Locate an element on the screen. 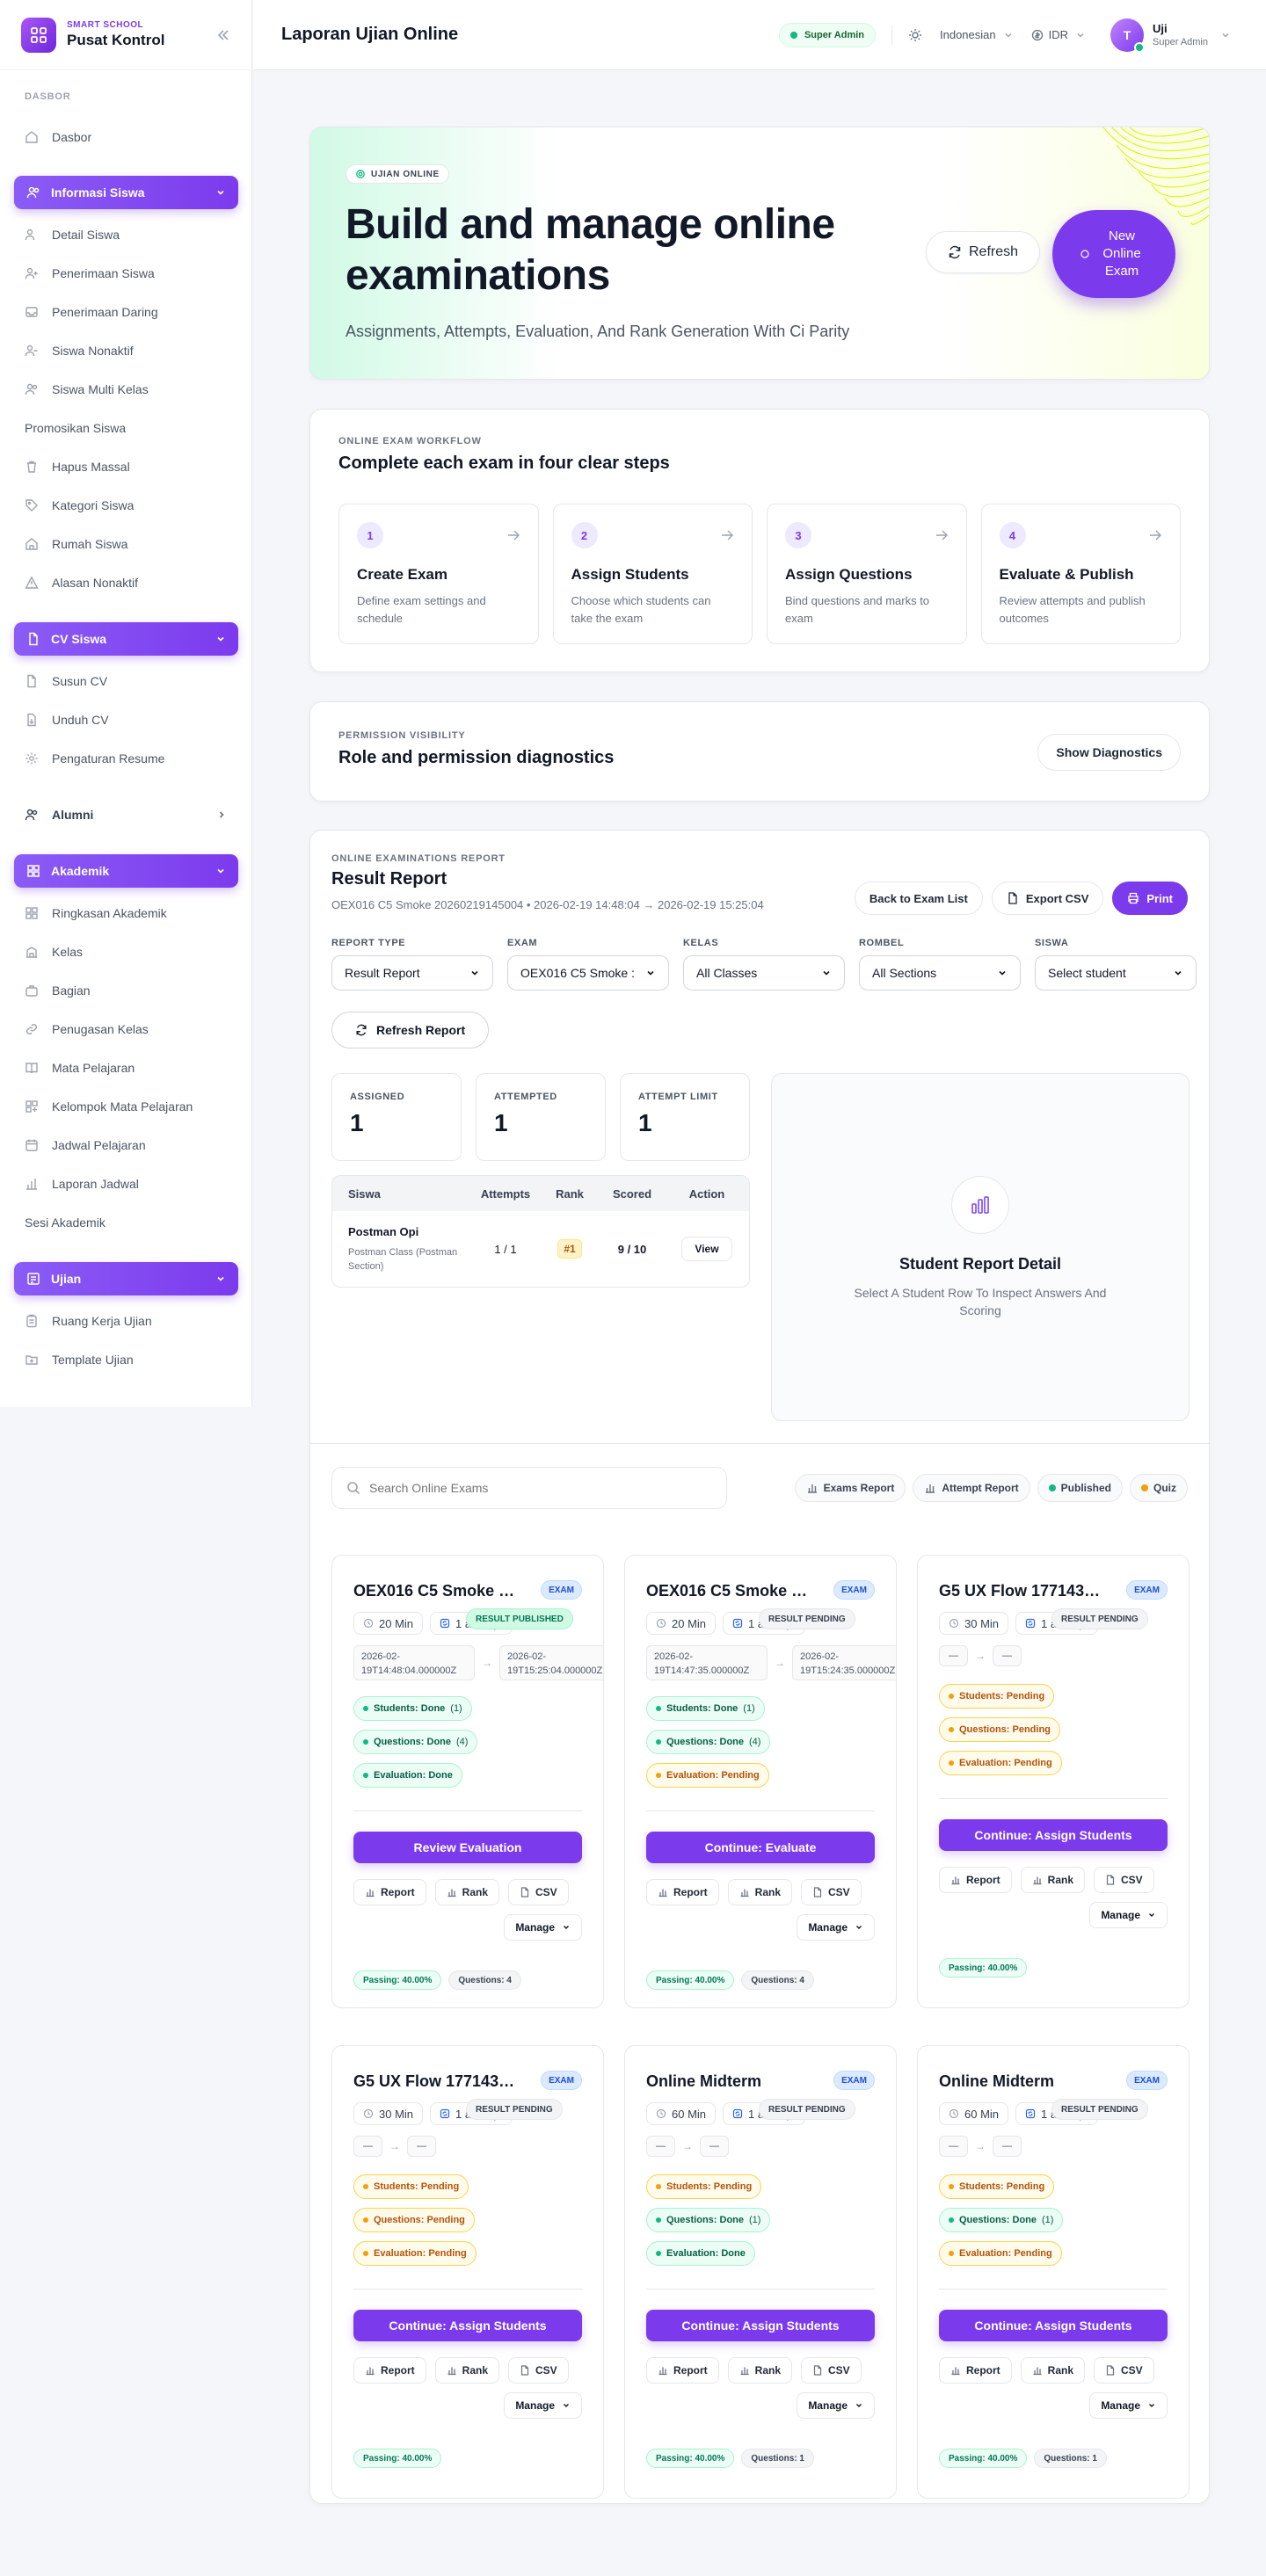  sidebar-item-kelas: Kelas is located at coordinates (131, 952).